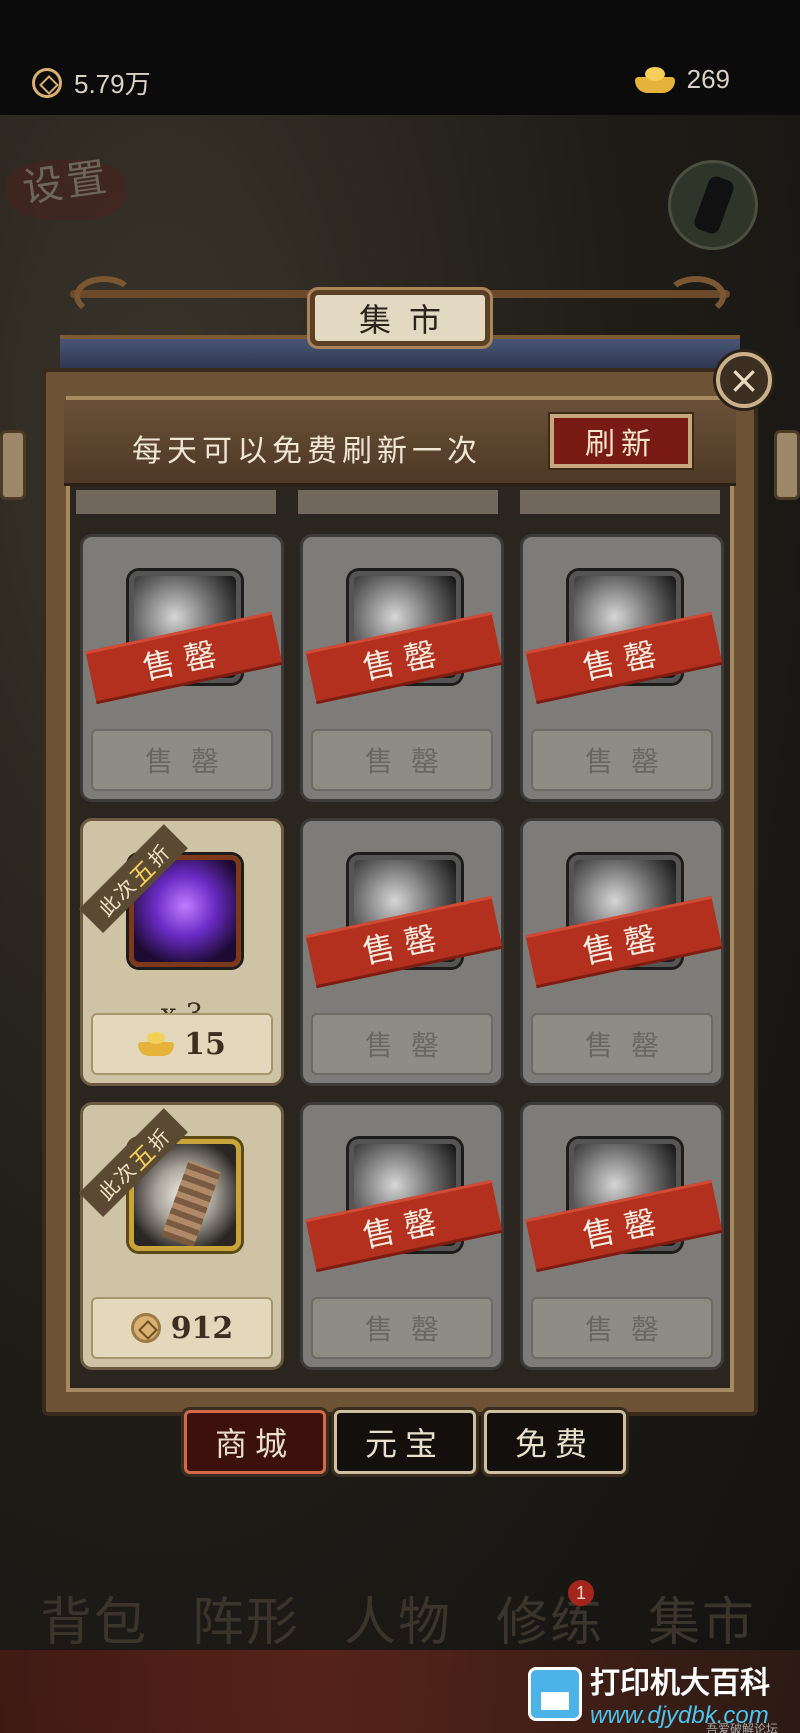 This screenshot has width=800, height=1733. Describe the element at coordinates (307, 451) in the screenshot. I see `refresh-hint: 每天可以免费刷新一次` at that location.